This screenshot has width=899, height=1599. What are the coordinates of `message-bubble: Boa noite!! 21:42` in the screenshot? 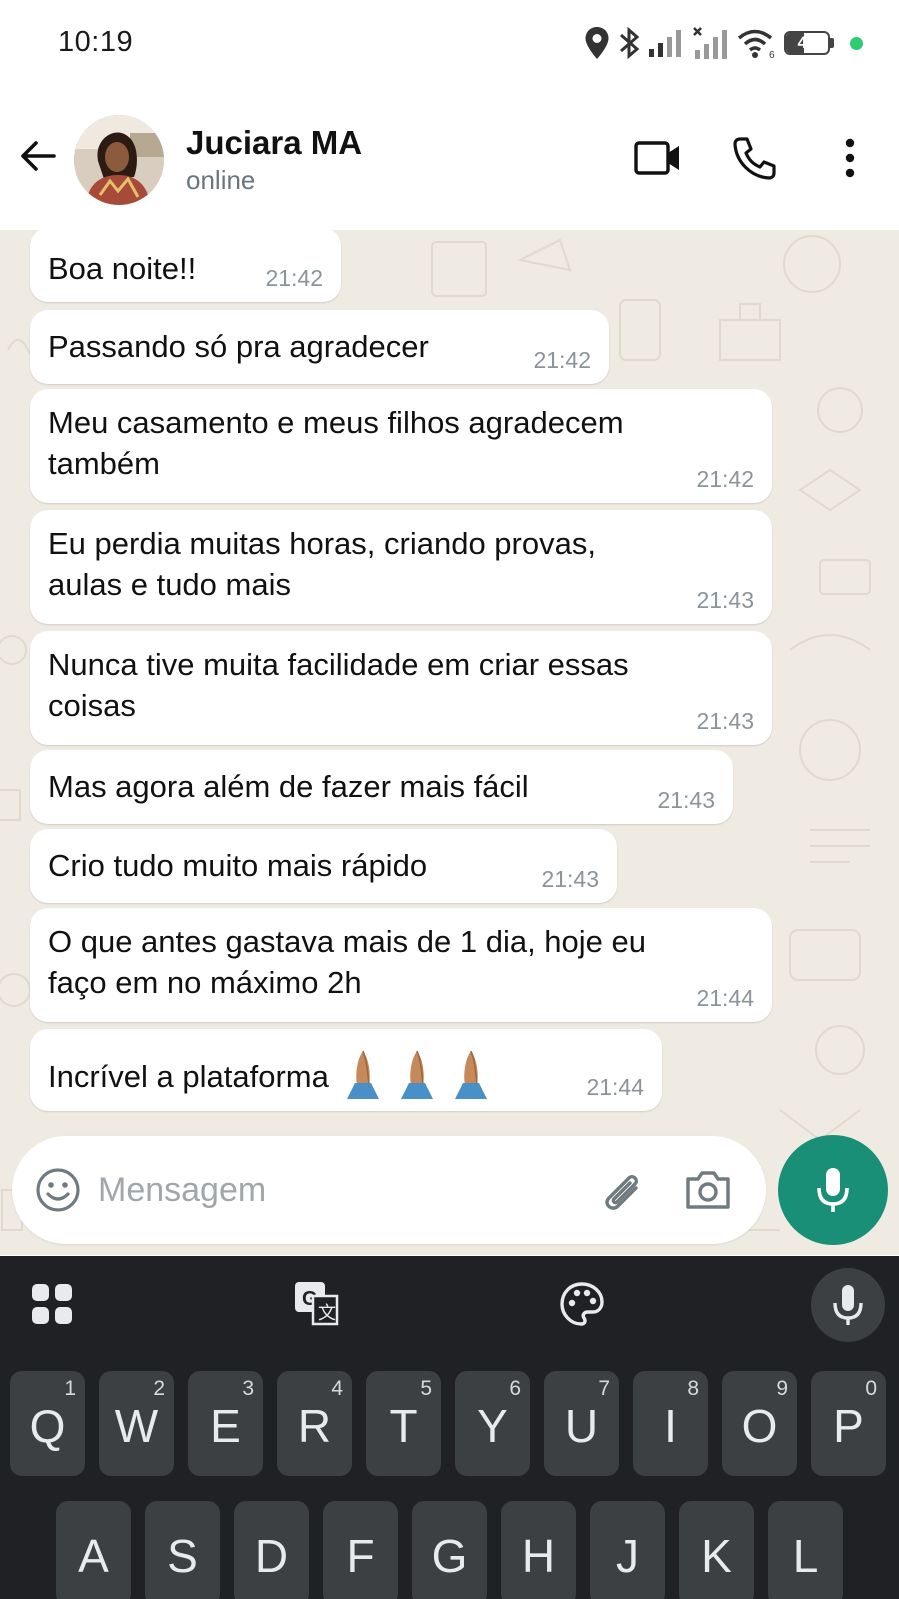 It's located at (185, 266).